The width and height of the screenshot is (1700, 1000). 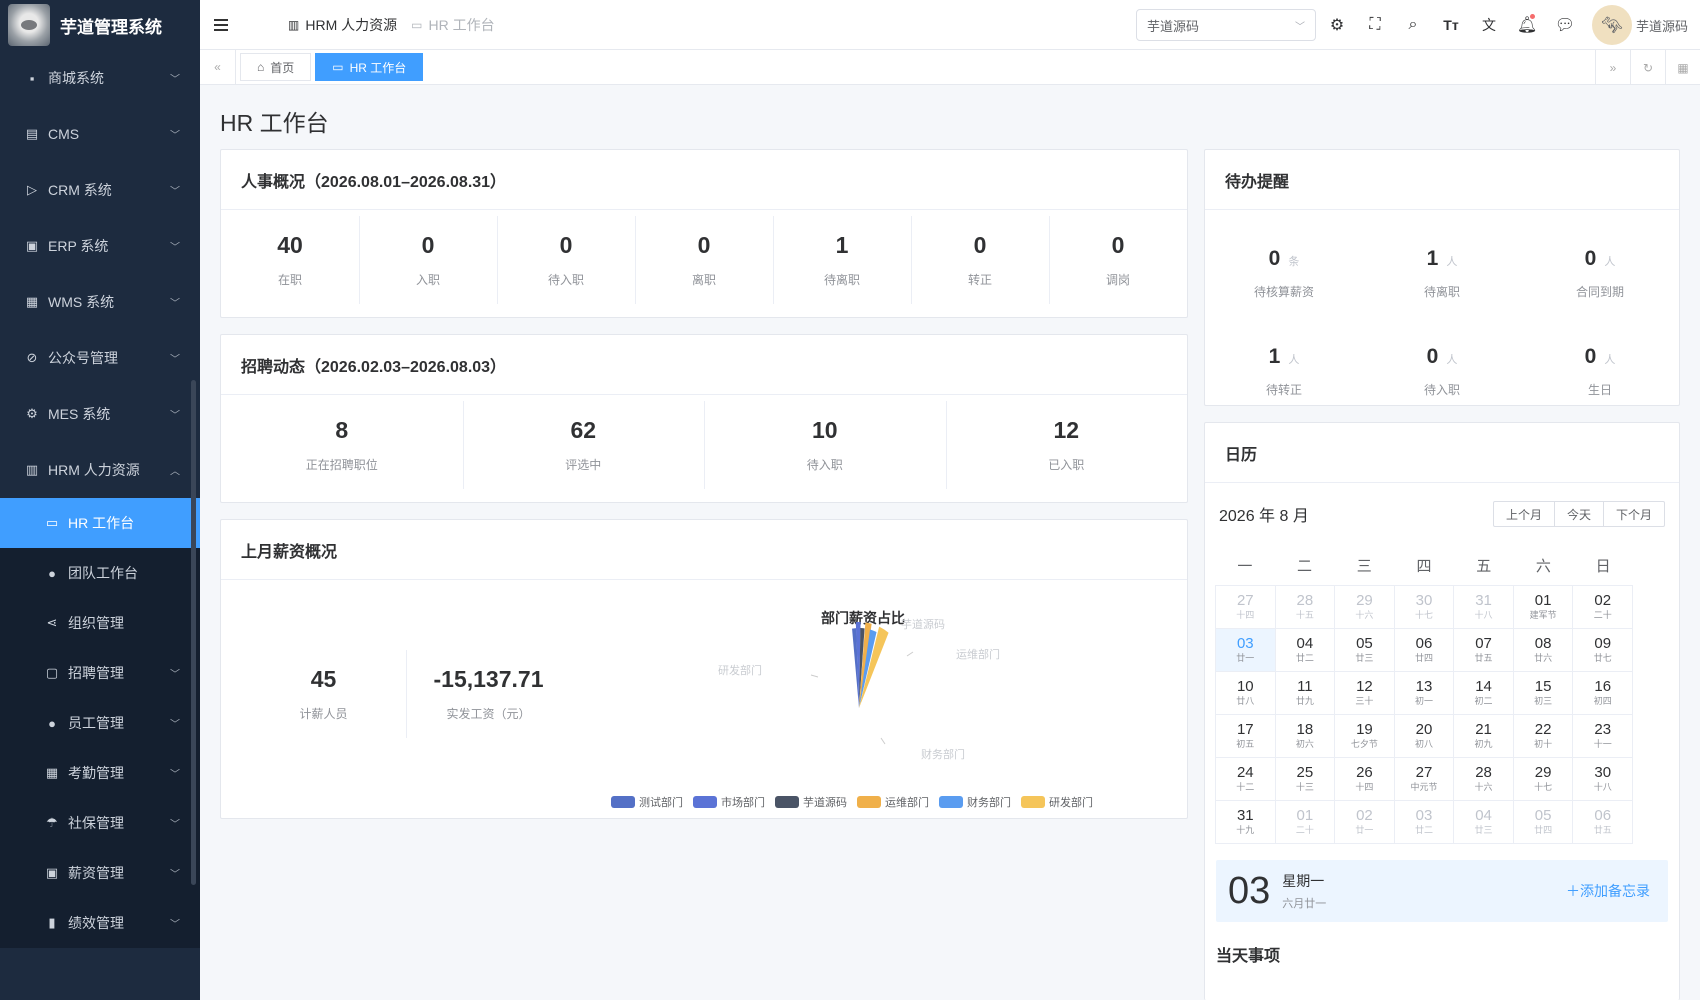 What do you see at coordinates (100, 523) in the screenshot?
I see `sidebar-item-hr-workbench: ▭ HR 工作台` at bounding box center [100, 523].